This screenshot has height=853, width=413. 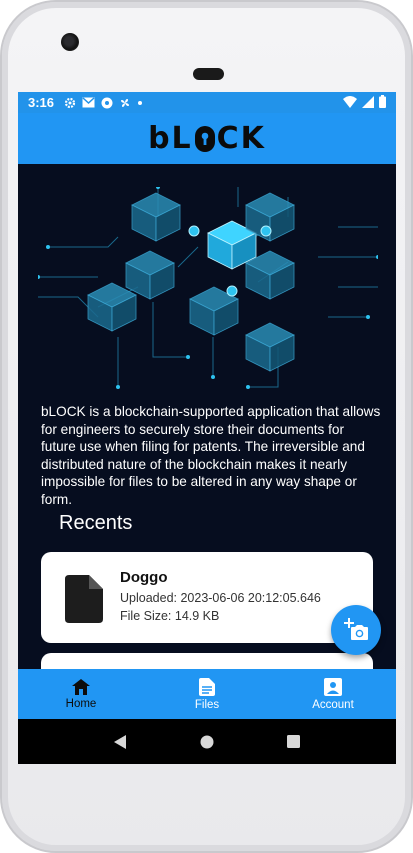 I want to click on earpiece-speaker, so click(x=208, y=74).